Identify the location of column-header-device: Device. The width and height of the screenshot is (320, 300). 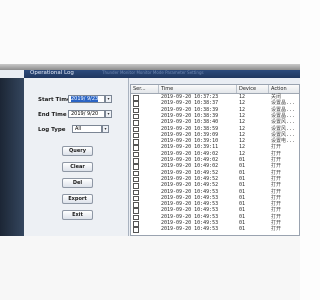
(253, 89).